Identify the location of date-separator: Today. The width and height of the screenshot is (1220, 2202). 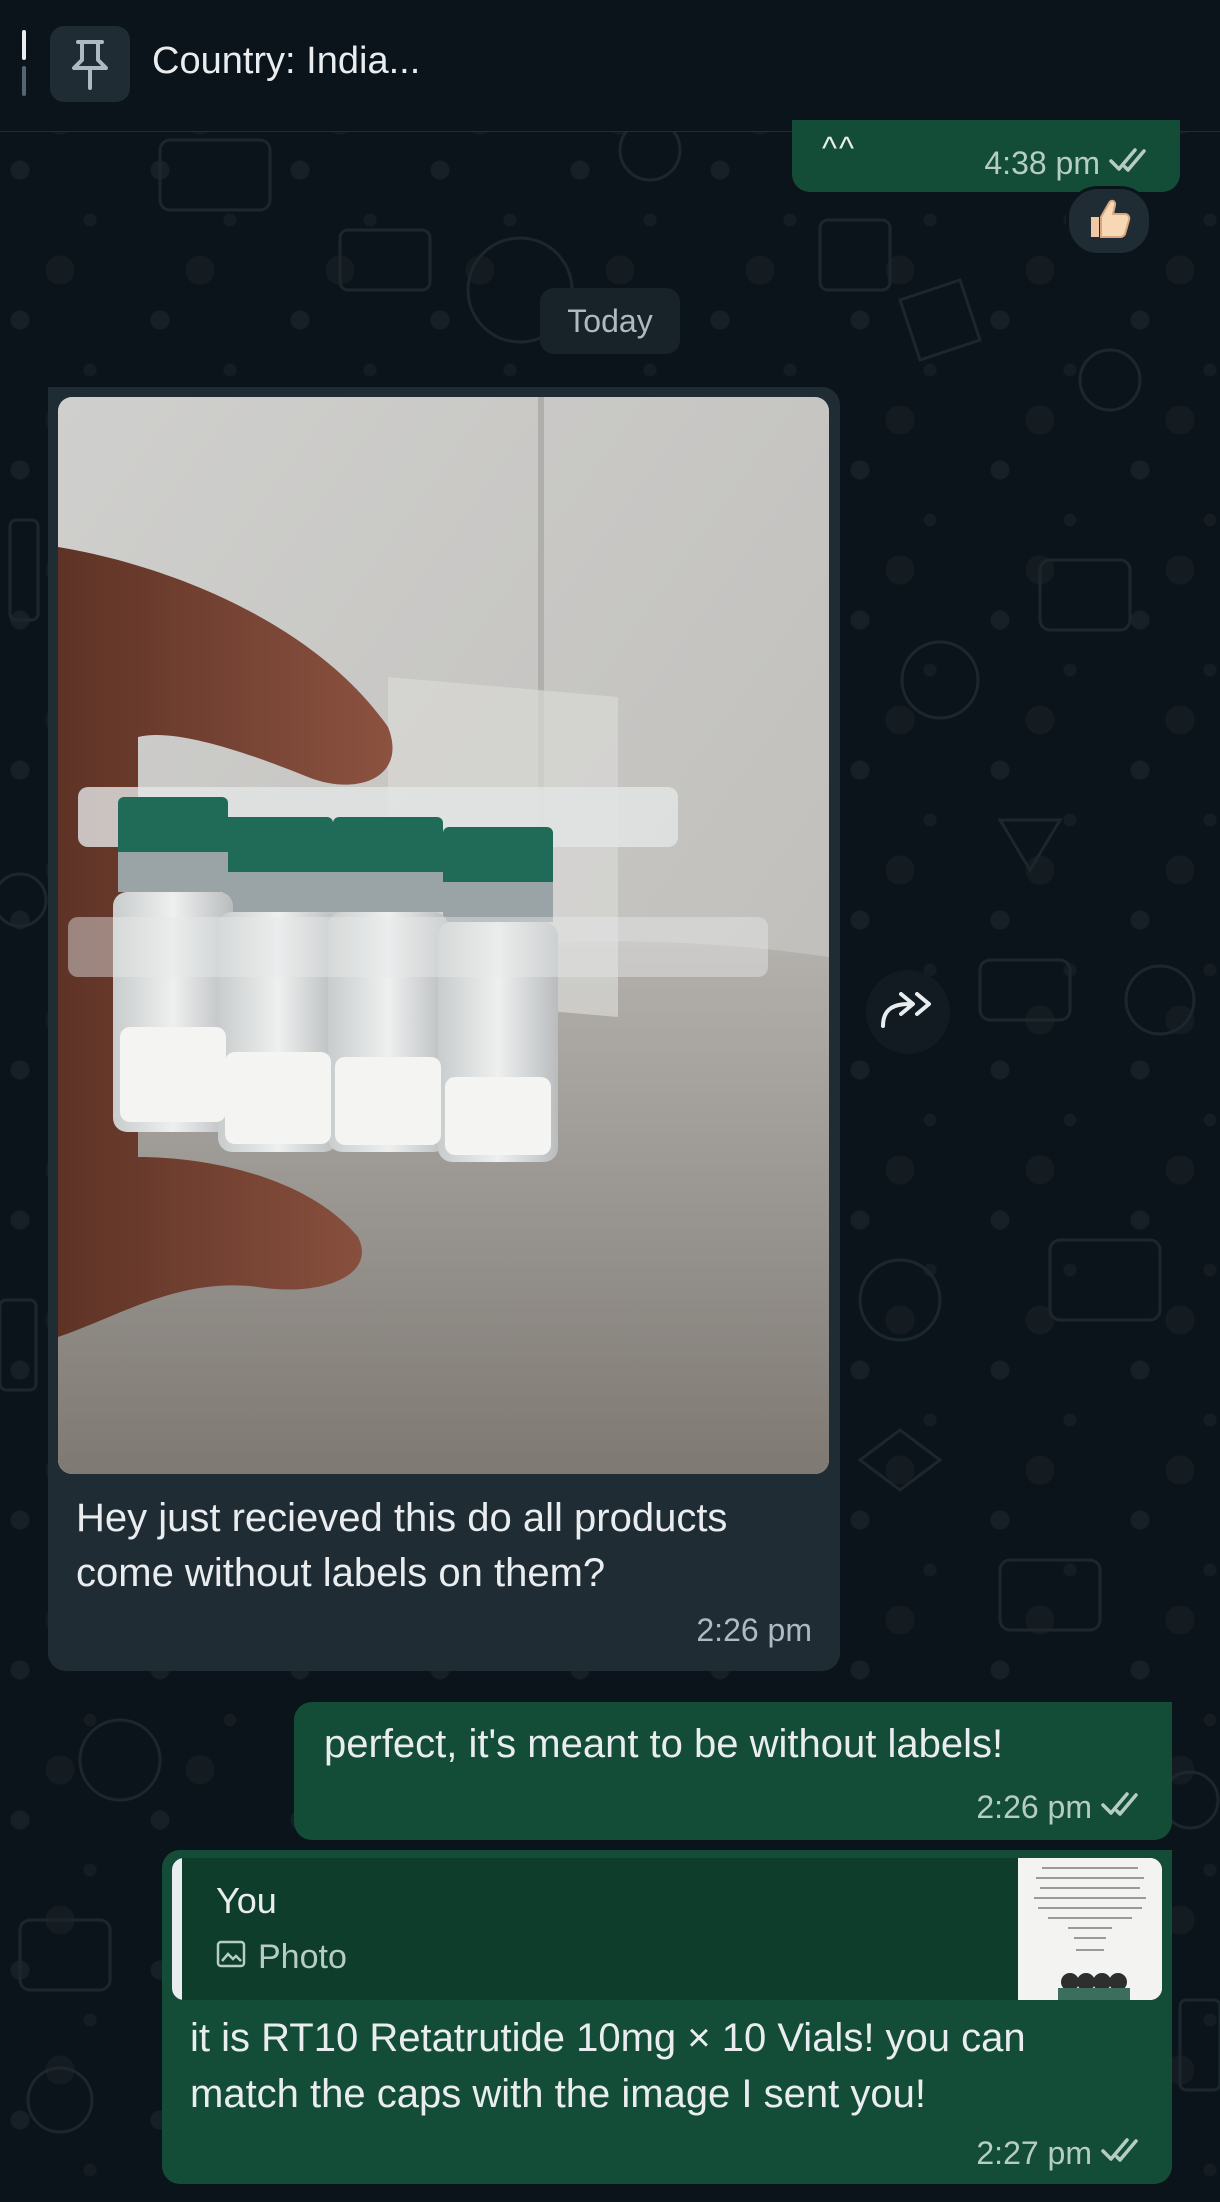
(610, 321).